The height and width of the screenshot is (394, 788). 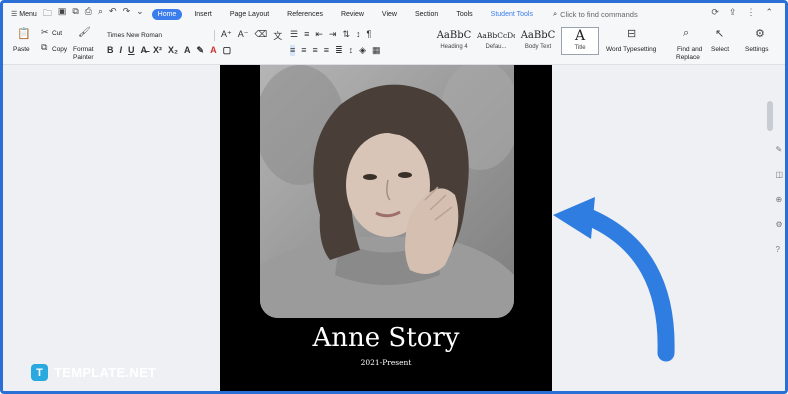 I want to click on undo-icon: ↶, so click(x=113, y=14).